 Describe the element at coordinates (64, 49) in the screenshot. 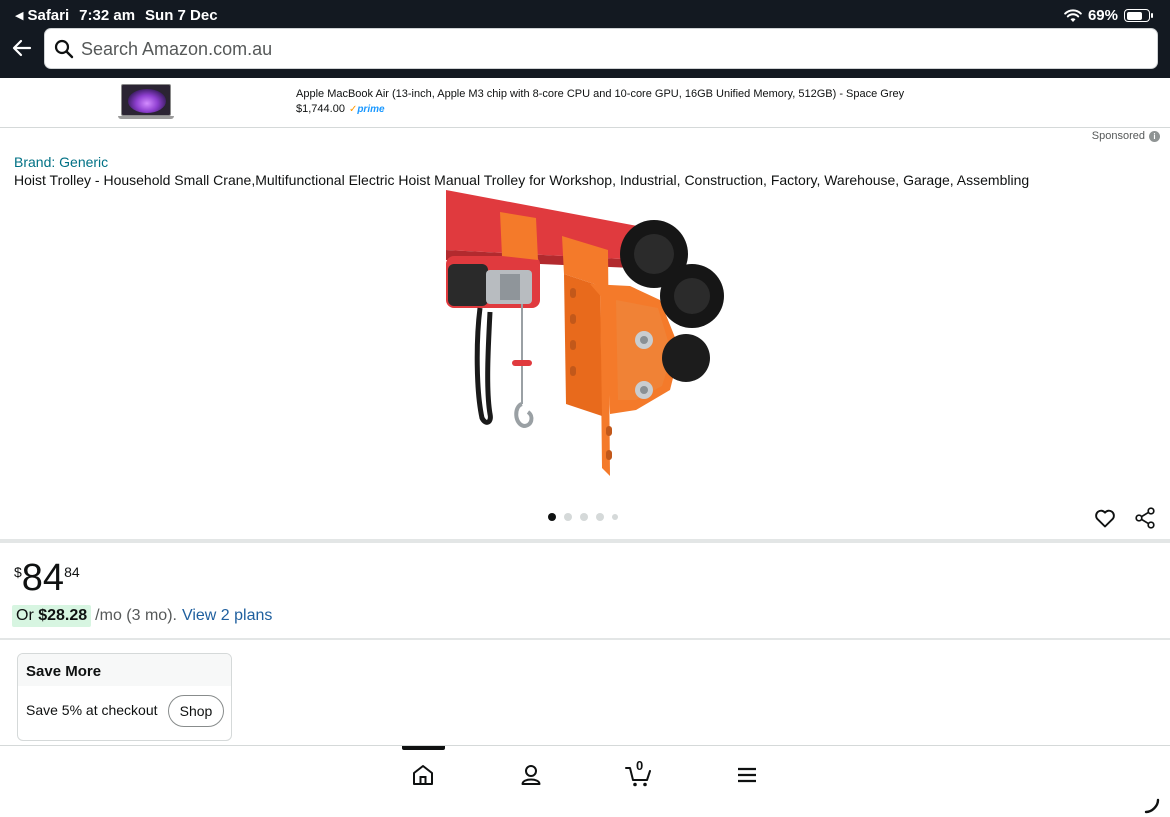

I see `search-icon` at that location.